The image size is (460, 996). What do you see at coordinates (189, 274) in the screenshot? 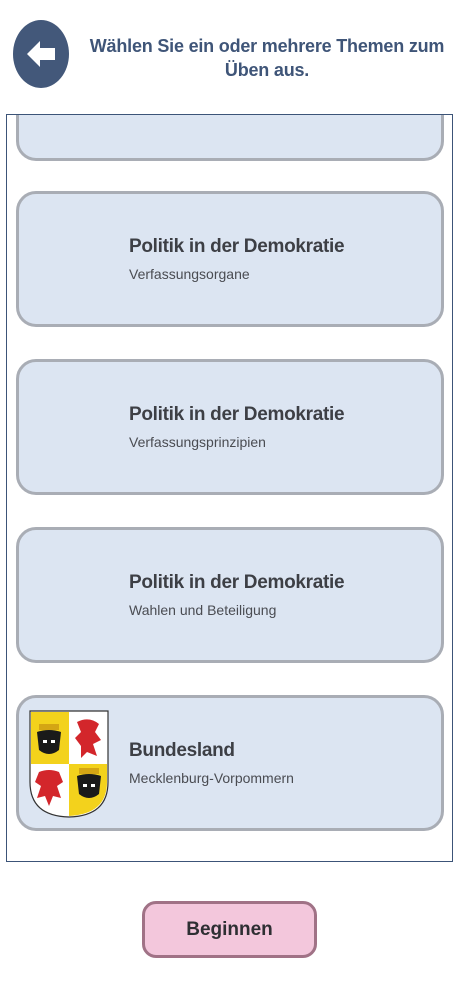
I see `topic-subtitle: Verfassungsorgane` at bounding box center [189, 274].